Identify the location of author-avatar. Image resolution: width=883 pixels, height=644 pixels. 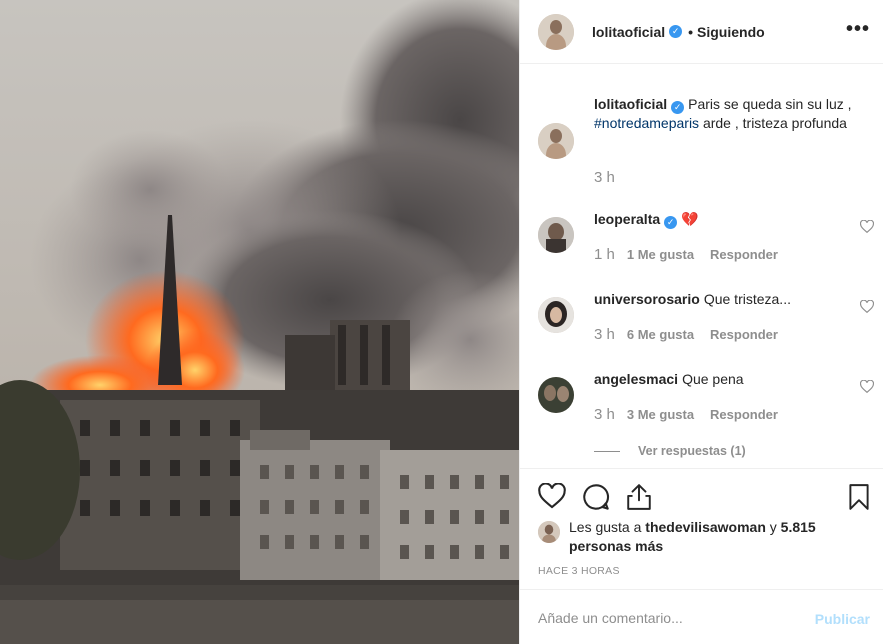
(556, 31).